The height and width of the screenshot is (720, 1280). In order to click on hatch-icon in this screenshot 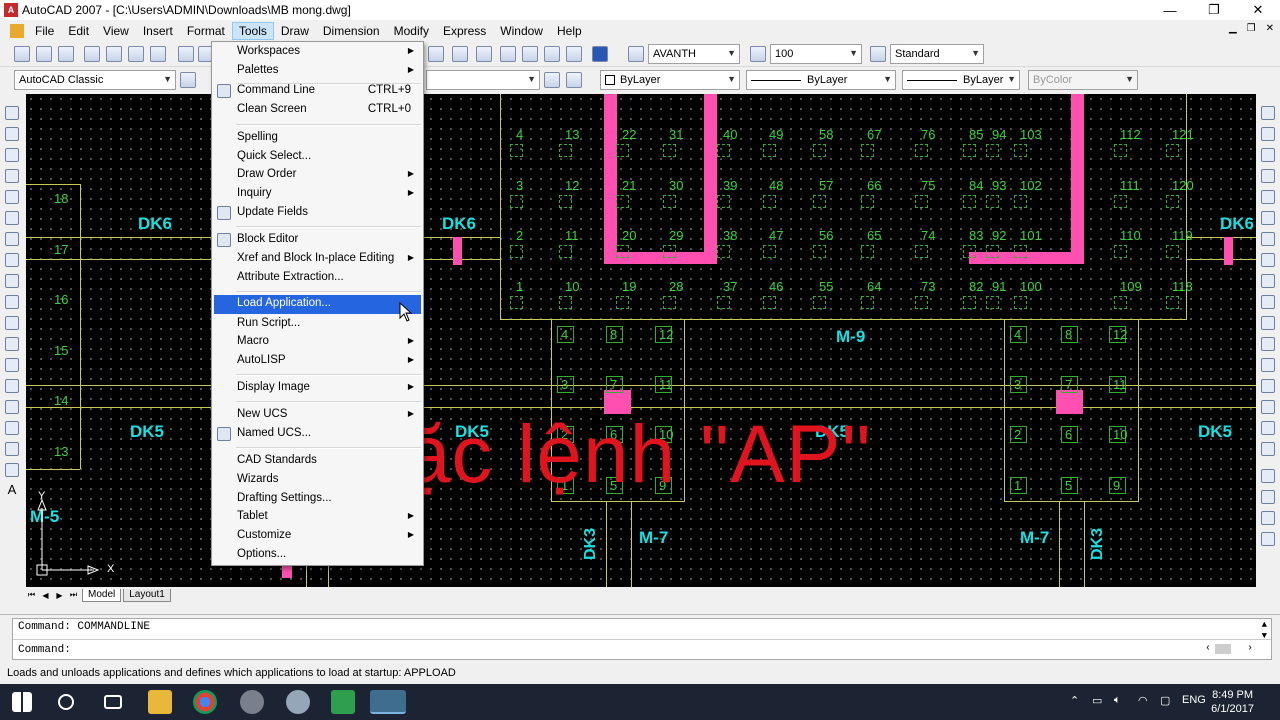, I will do `click(12, 407)`.